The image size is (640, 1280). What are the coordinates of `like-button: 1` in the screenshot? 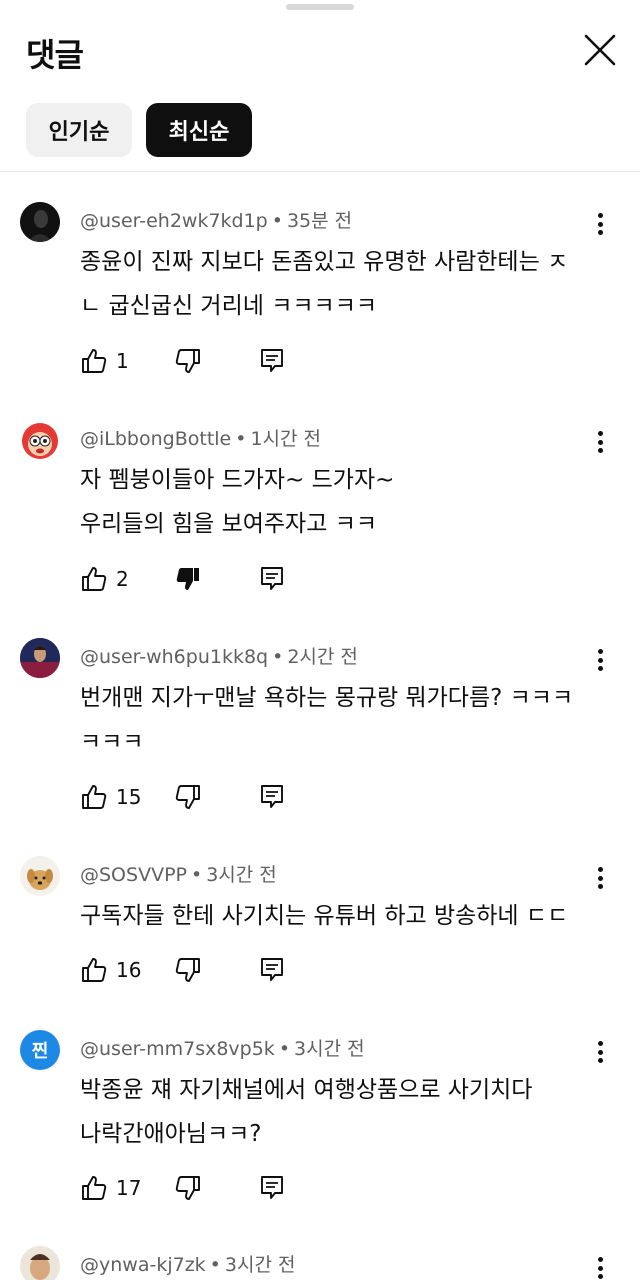 It's located at (113, 361).